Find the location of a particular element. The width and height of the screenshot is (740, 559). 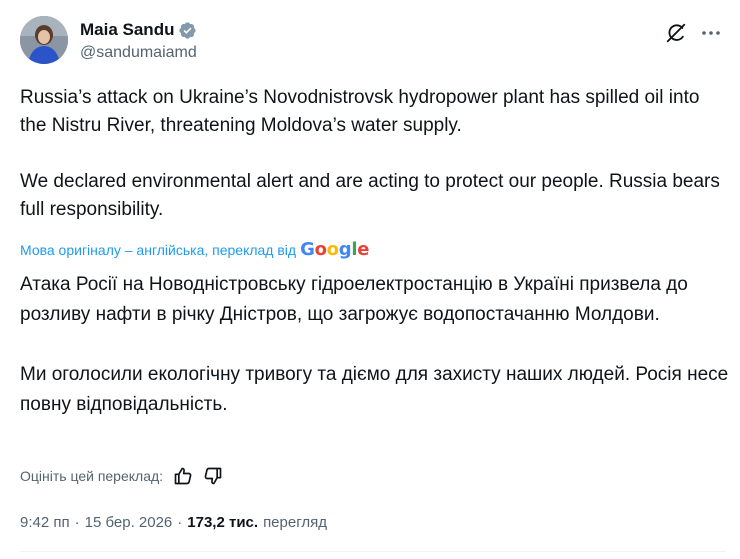

author-block: Maia Sandu @sandumaiamd is located at coordinates (138, 40).